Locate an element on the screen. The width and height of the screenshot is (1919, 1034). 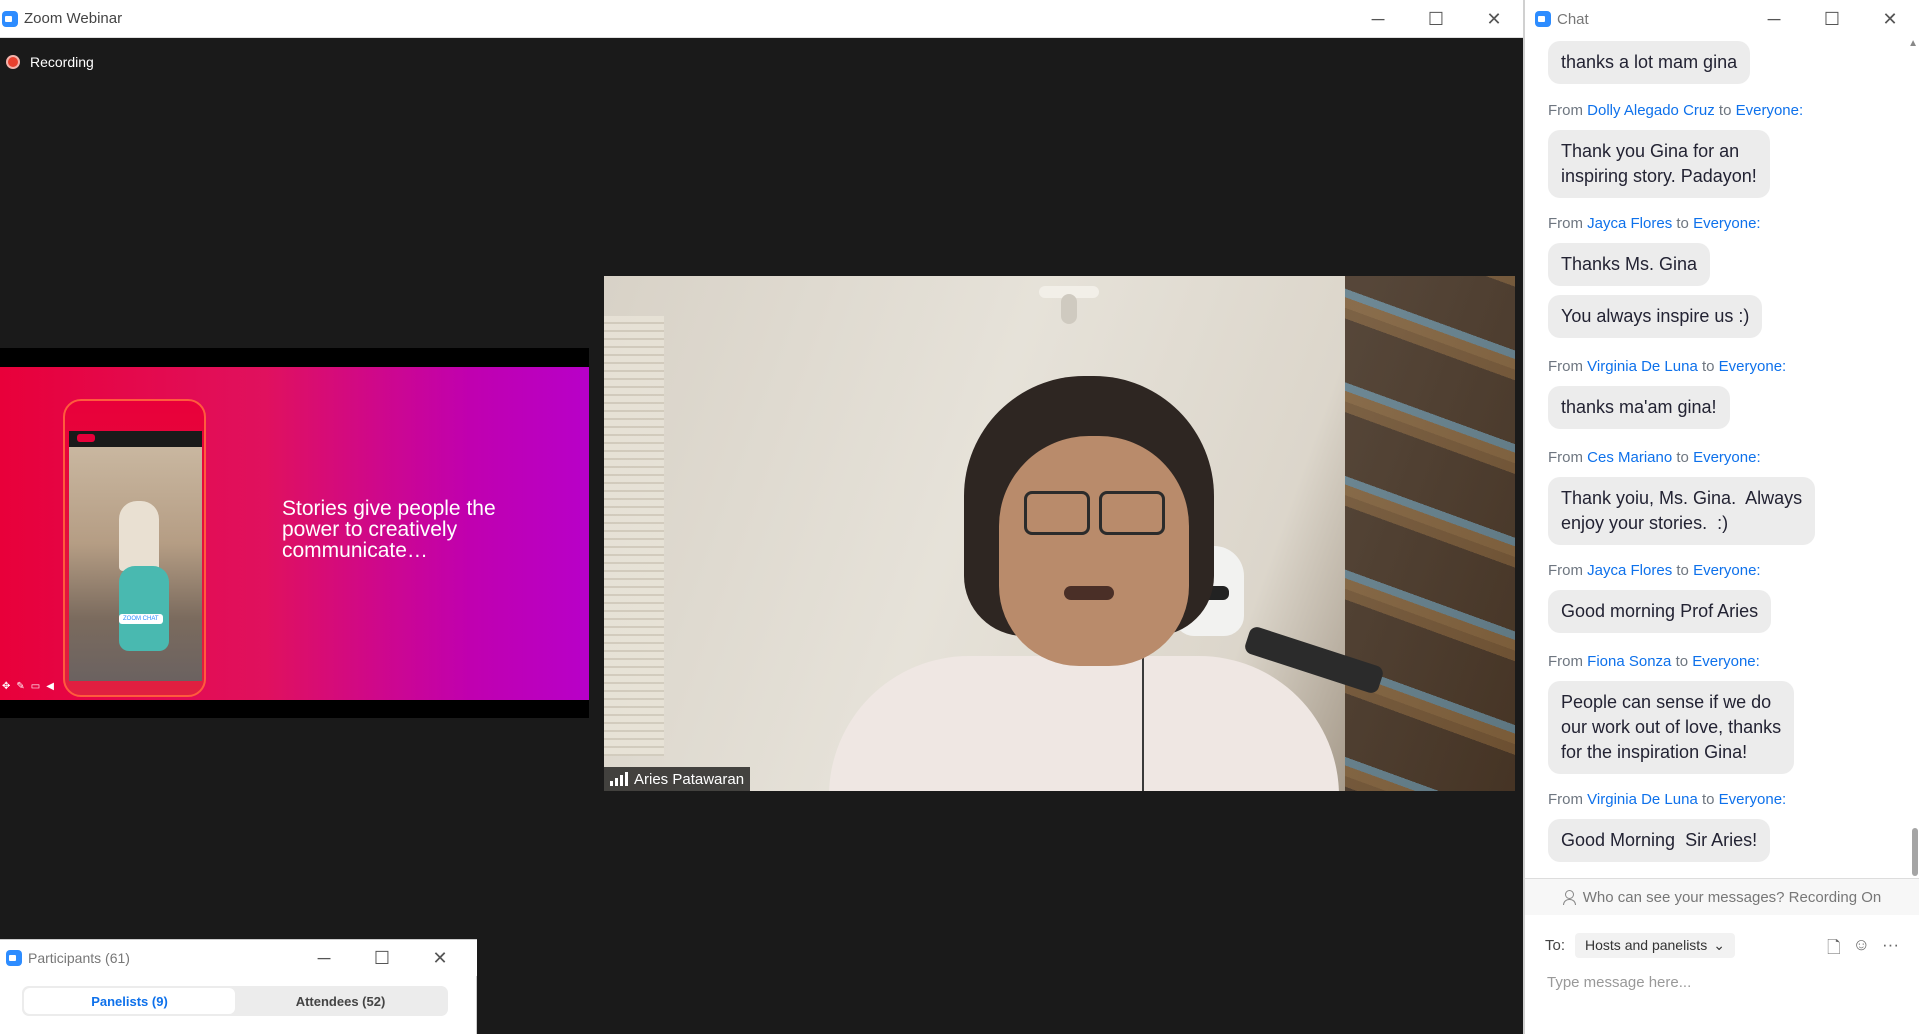
message-input is located at coordinates (1722, 982).